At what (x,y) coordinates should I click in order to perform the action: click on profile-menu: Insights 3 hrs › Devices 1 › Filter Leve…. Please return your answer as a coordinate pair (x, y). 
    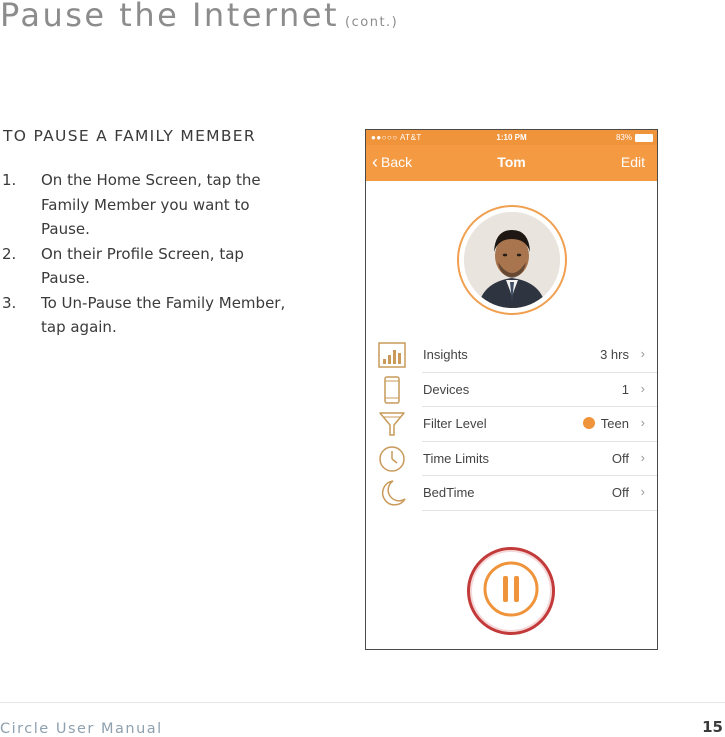
    Looking at the image, I should click on (511, 424).